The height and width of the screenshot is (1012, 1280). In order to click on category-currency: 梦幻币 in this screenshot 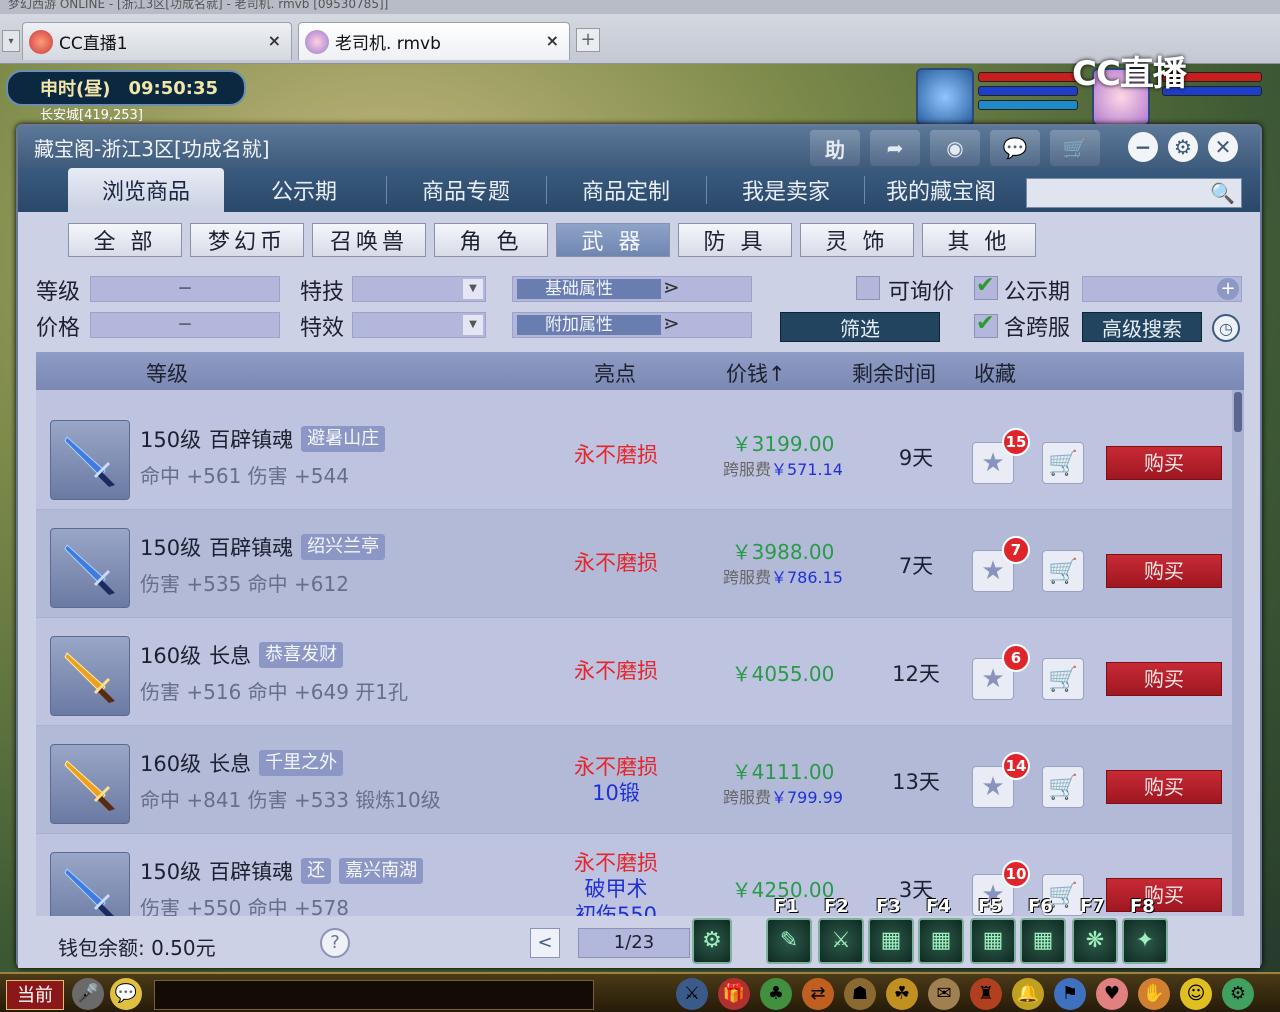, I will do `click(247, 240)`.